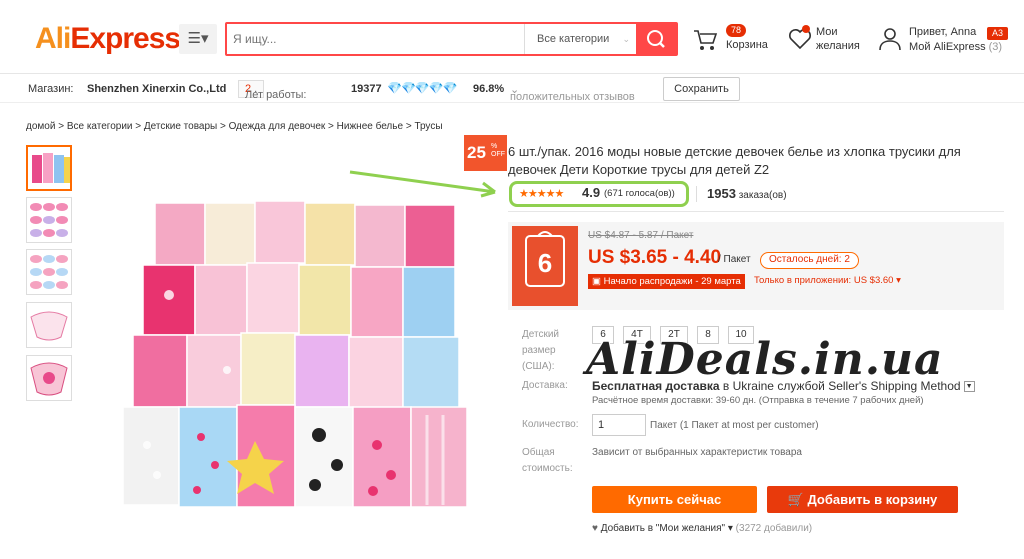  Describe the element at coordinates (795, 499) in the screenshot. I see `cart-icon: 🛒` at that location.